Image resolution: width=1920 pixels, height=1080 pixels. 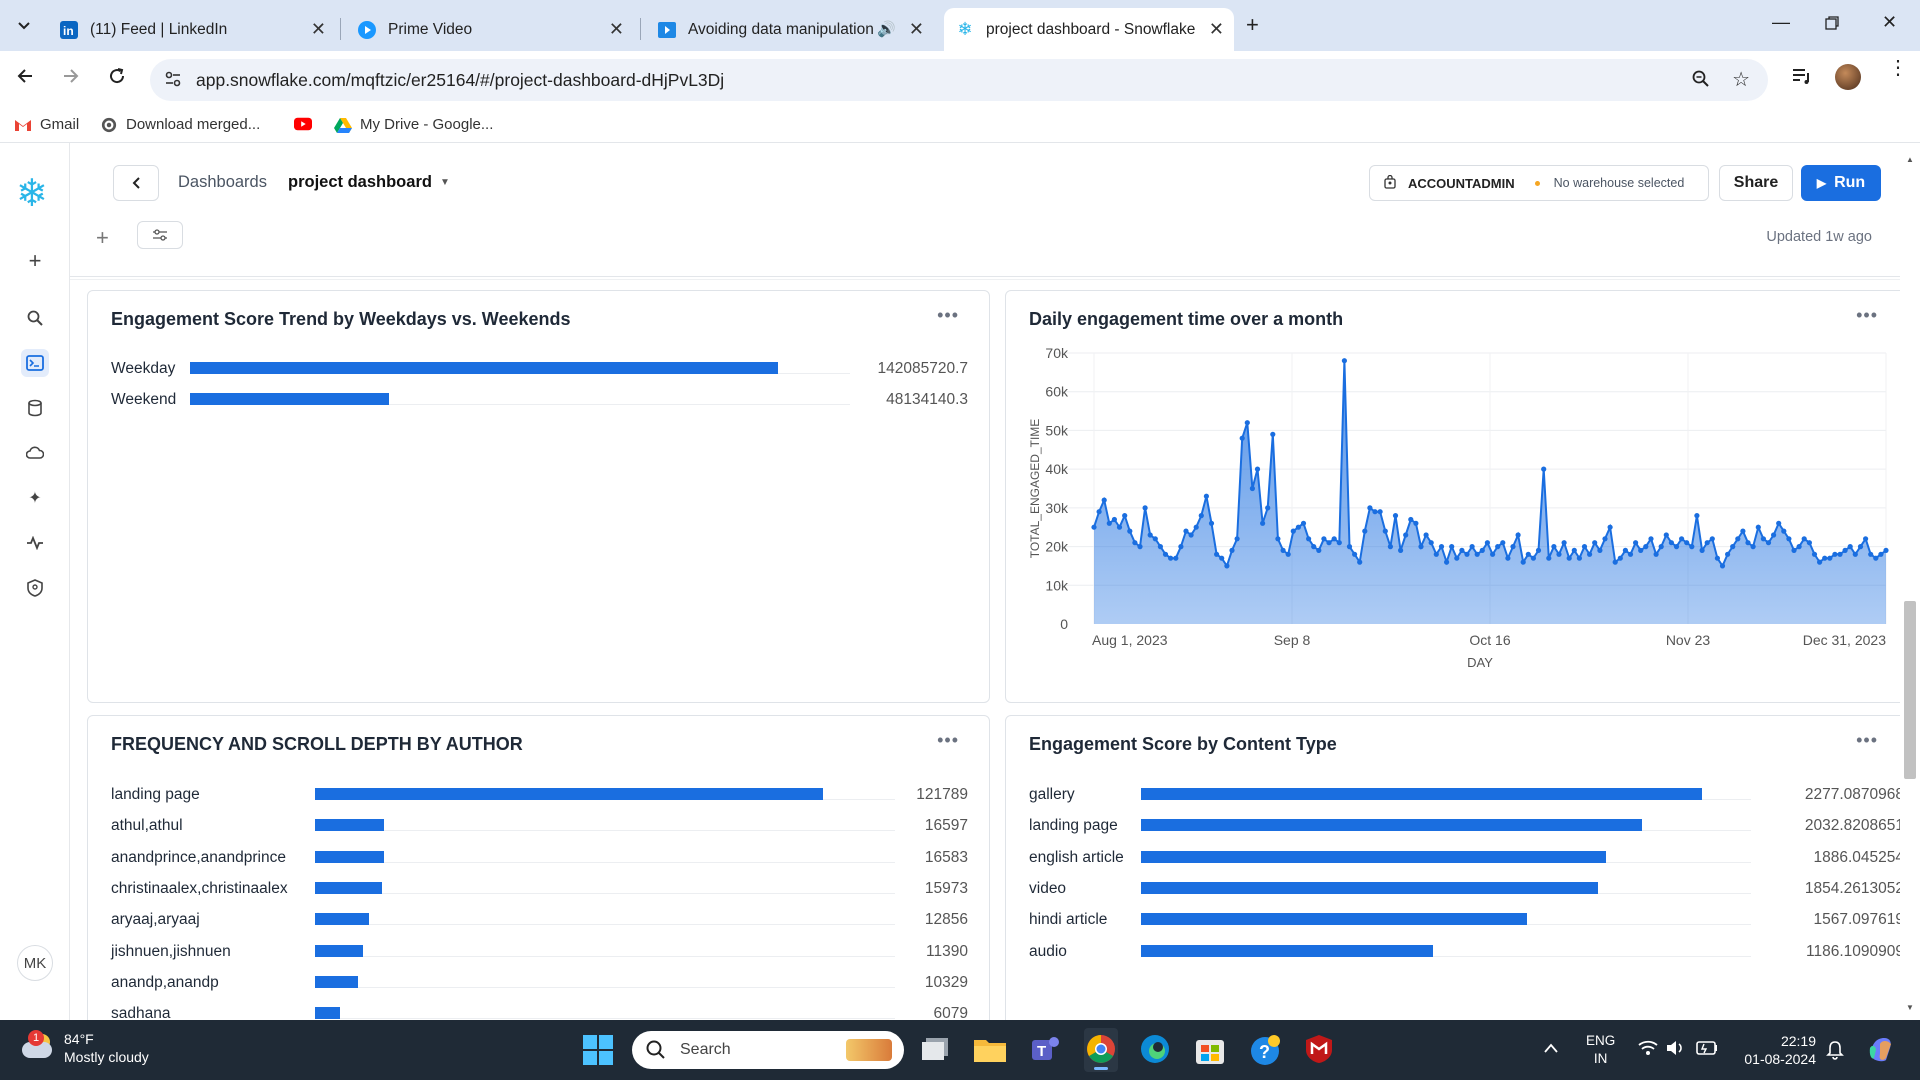 What do you see at coordinates (1910, 1007) in the screenshot?
I see `scroll-down-arrow: ▼` at bounding box center [1910, 1007].